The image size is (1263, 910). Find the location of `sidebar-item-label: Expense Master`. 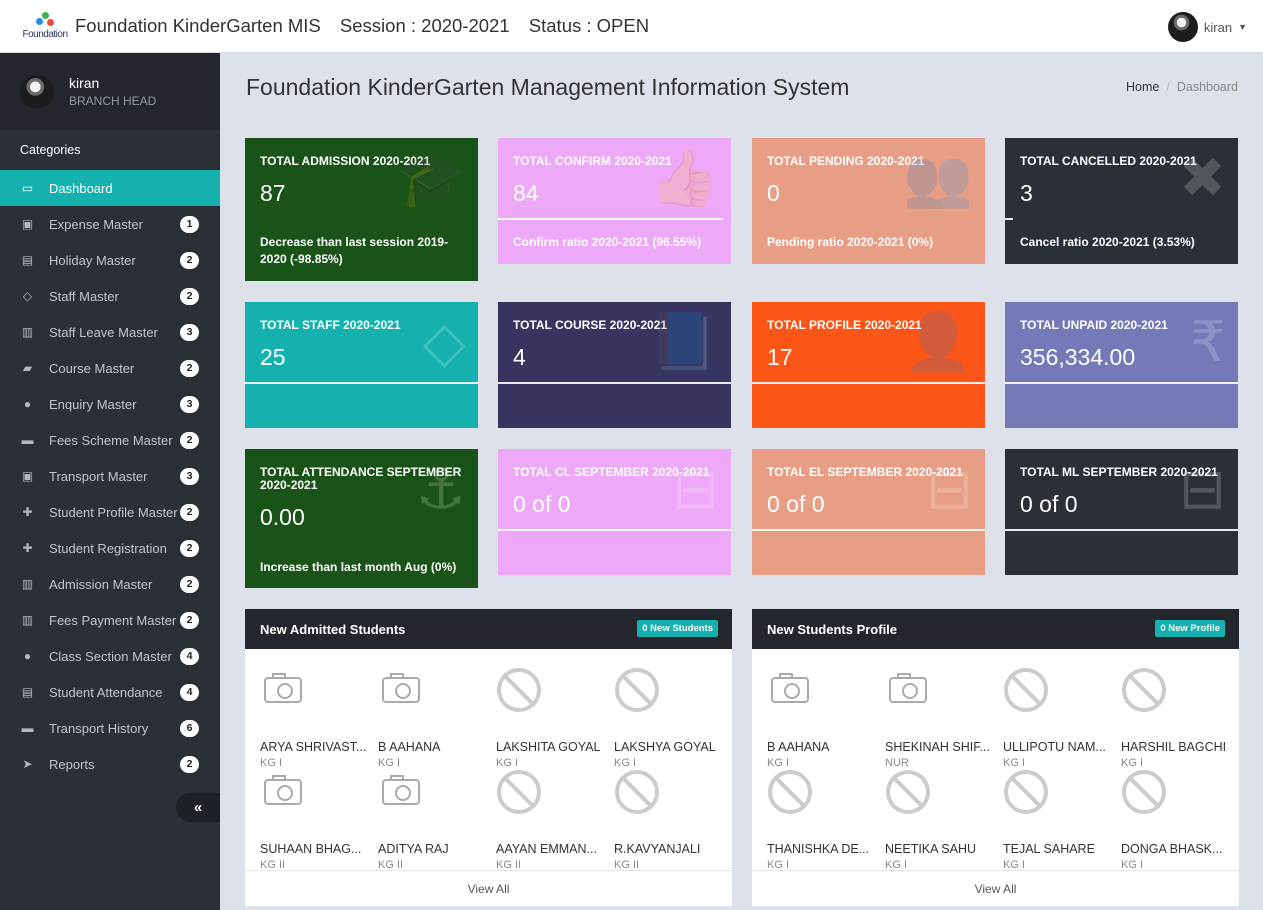

sidebar-item-label: Expense Master is located at coordinates (96, 224).